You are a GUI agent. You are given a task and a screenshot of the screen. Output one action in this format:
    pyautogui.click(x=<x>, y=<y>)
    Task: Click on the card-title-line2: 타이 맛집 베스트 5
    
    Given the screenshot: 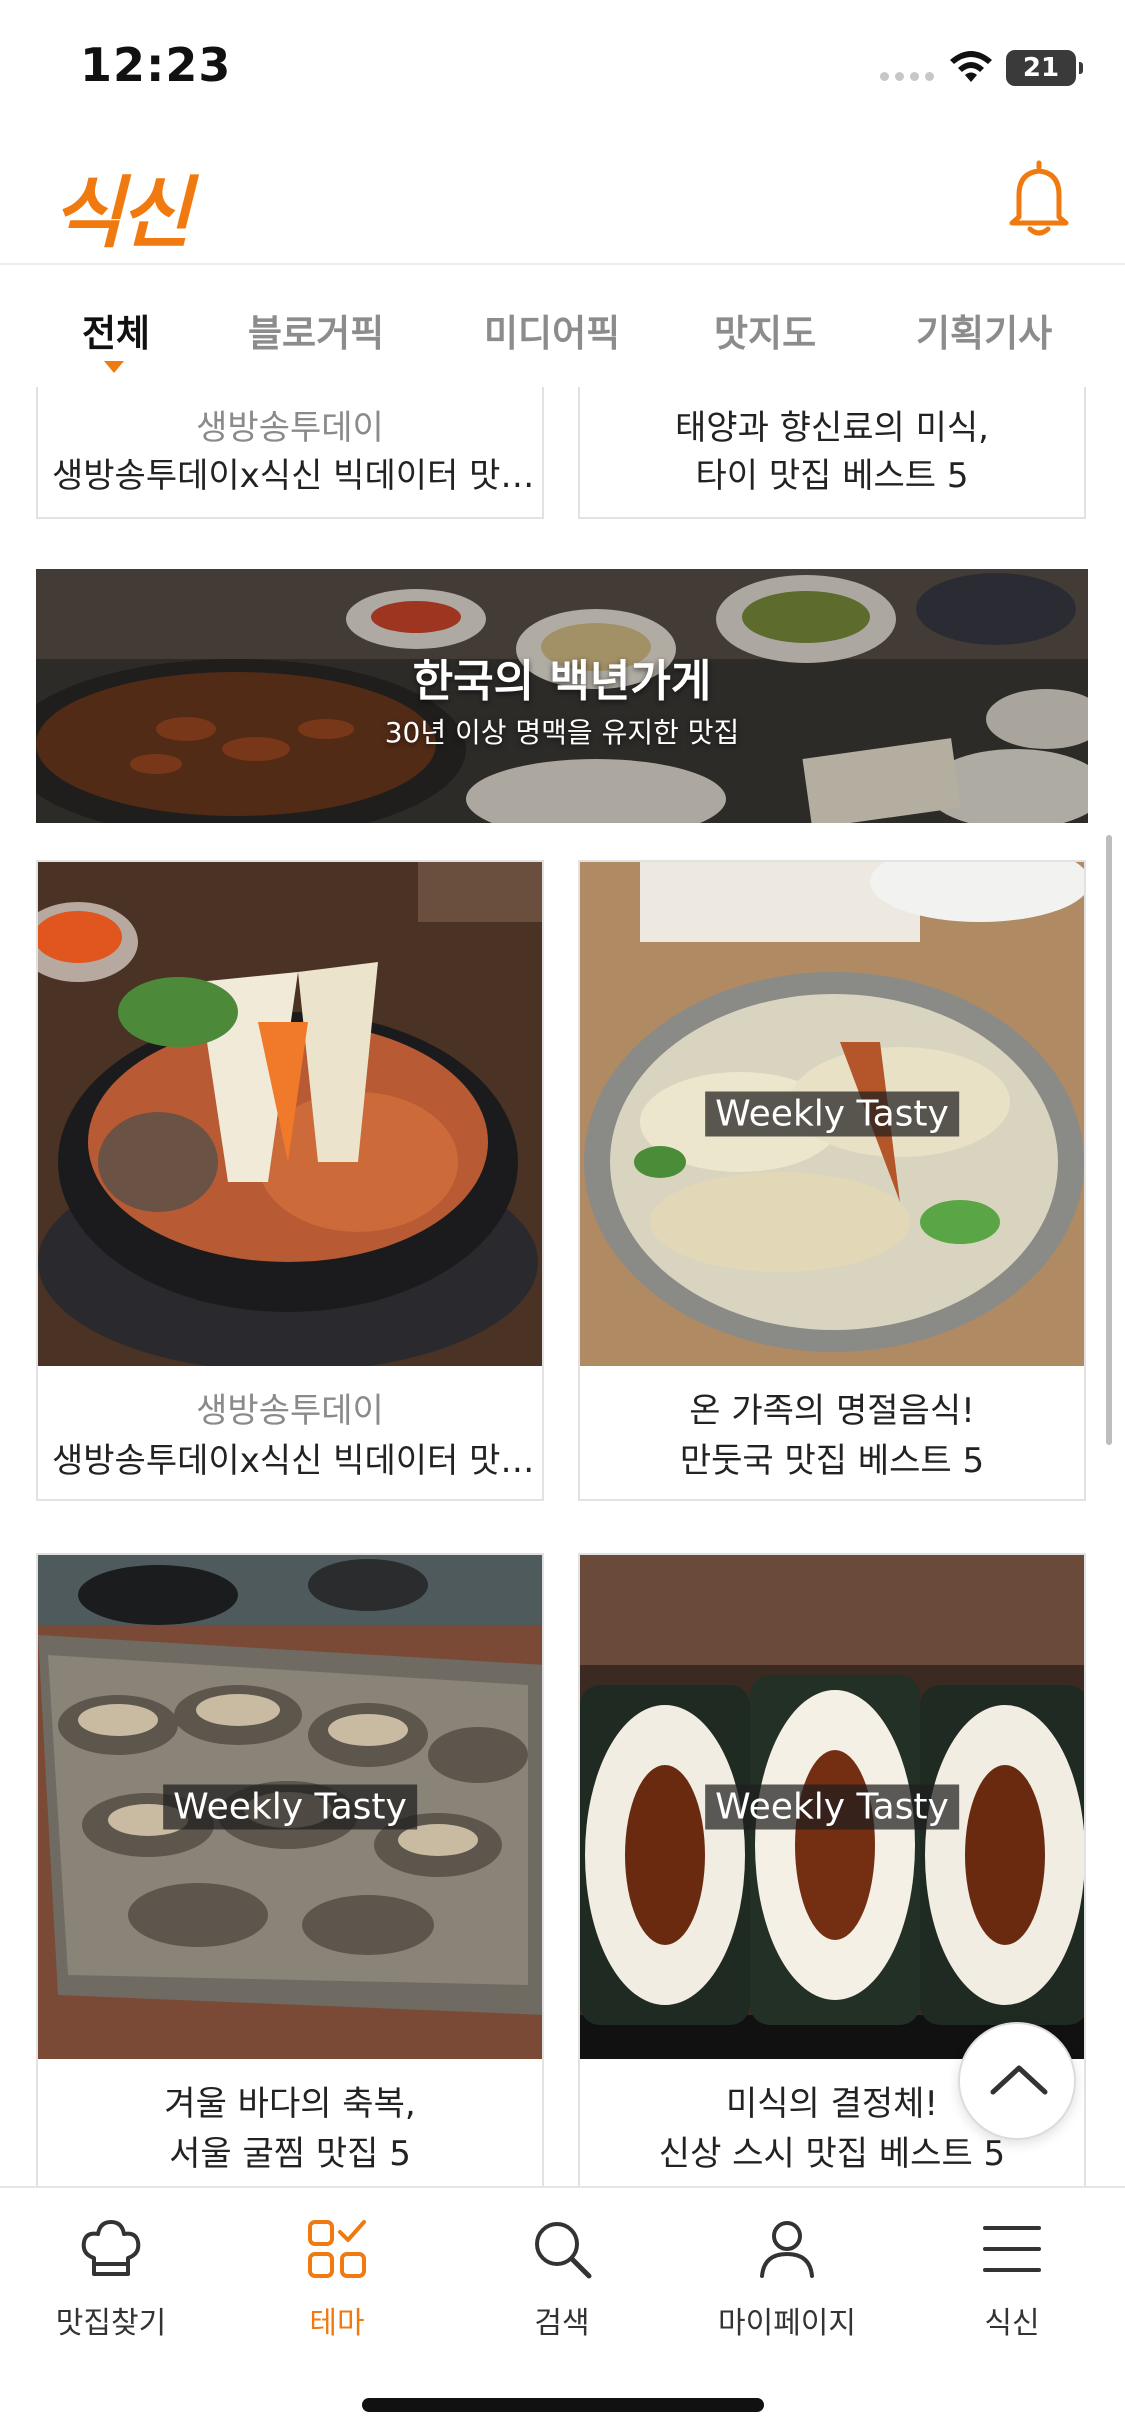 What is the action you would take?
    pyautogui.click(x=832, y=476)
    